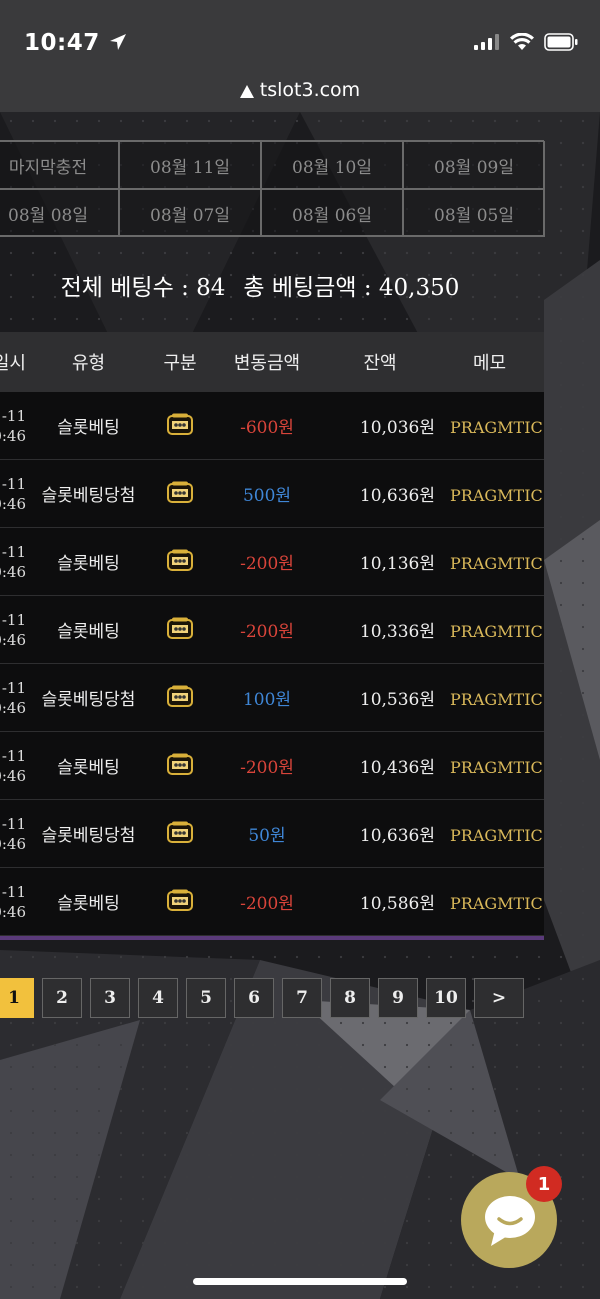 This screenshot has height=1299, width=600. I want to click on wifi-icon, so click(522, 43).